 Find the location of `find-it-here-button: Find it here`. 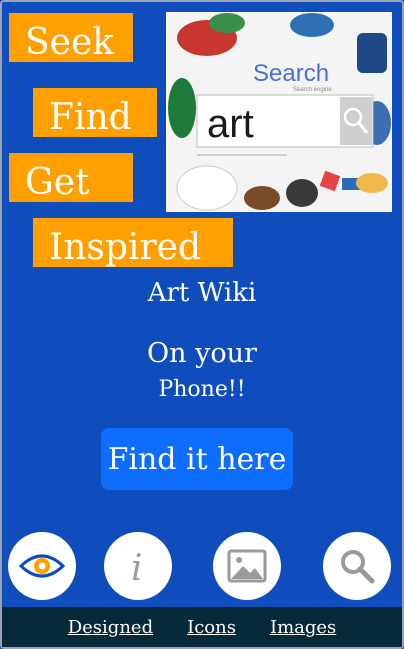

find-it-here-button: Find it here is located at coordinates (197, 459).